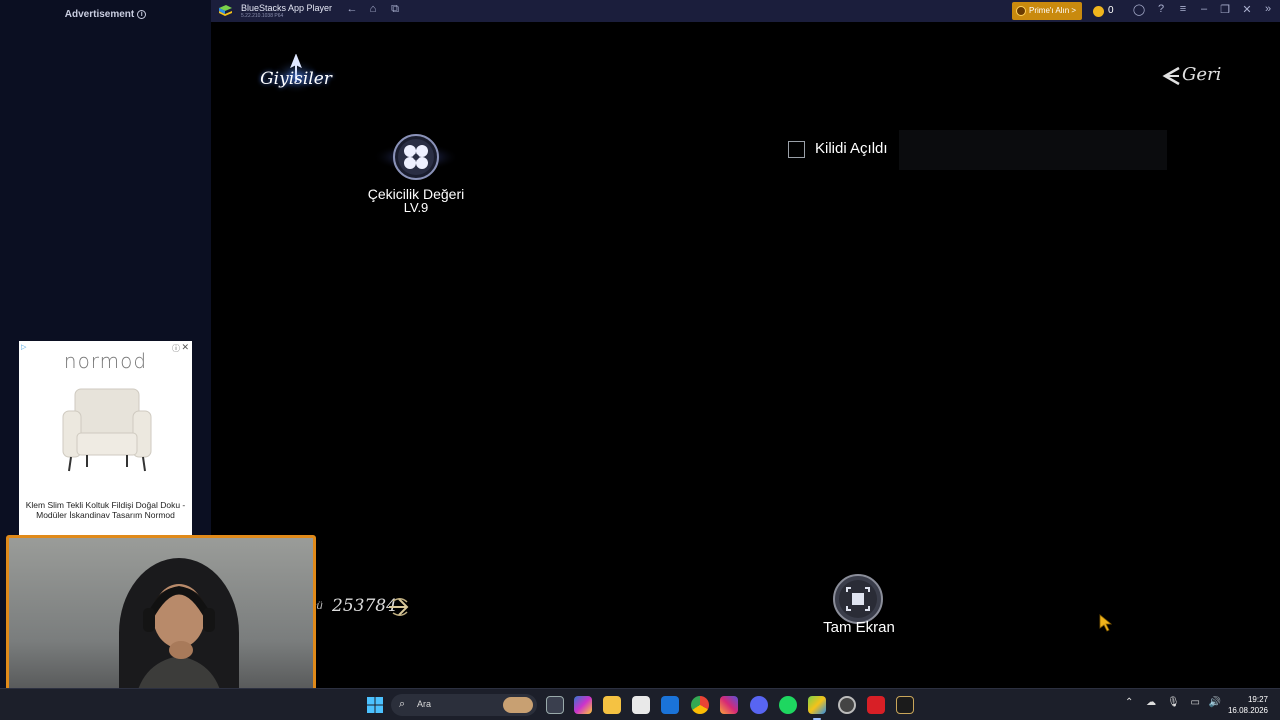  I want to click on filter-panel, so click(1033, 150).